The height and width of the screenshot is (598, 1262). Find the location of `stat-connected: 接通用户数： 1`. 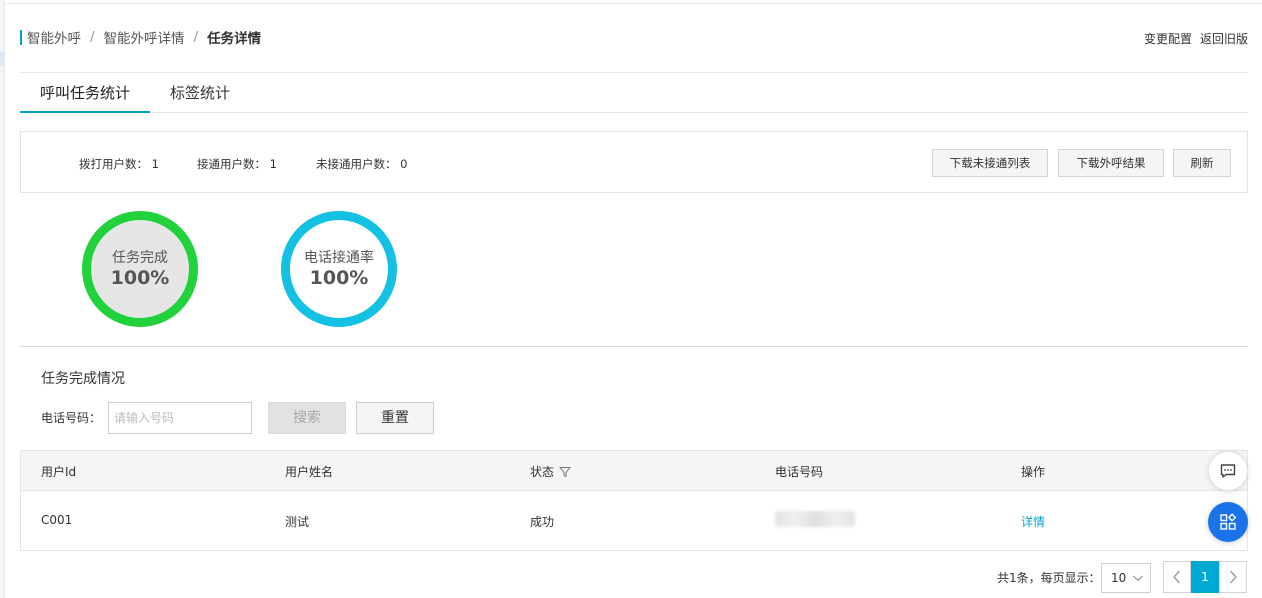

stat-connected: 接通用户数： 1 is located at coordinates (237, 164).